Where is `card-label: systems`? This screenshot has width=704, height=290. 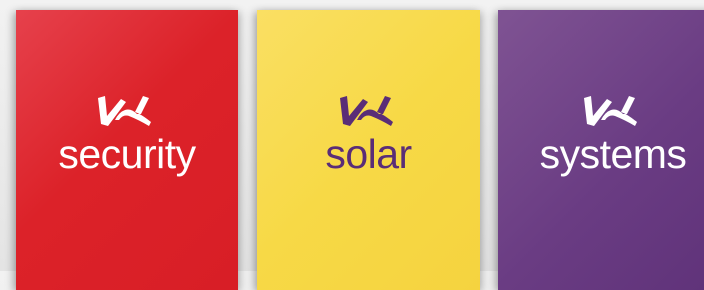 card-label: systems is located at coordinates (613, 154).